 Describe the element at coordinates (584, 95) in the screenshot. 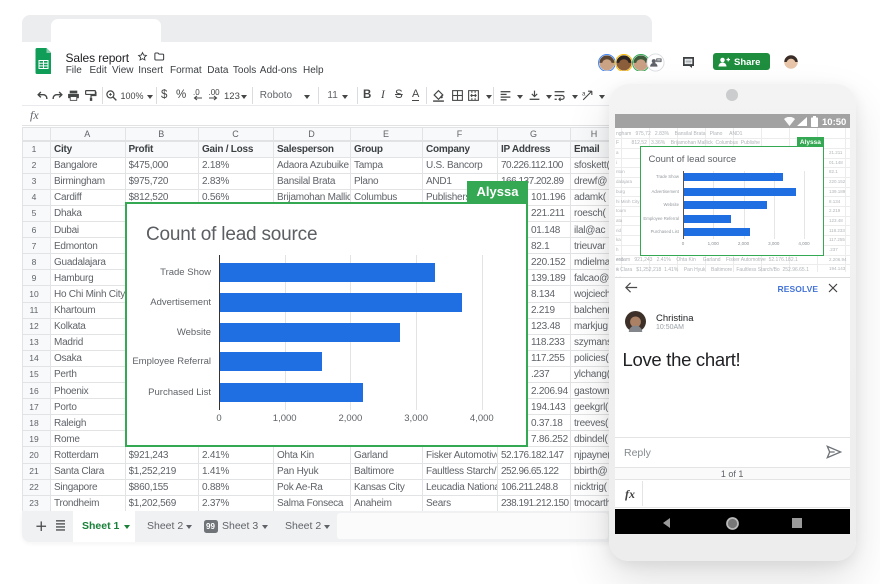

I see `svg-text: a` at that location.